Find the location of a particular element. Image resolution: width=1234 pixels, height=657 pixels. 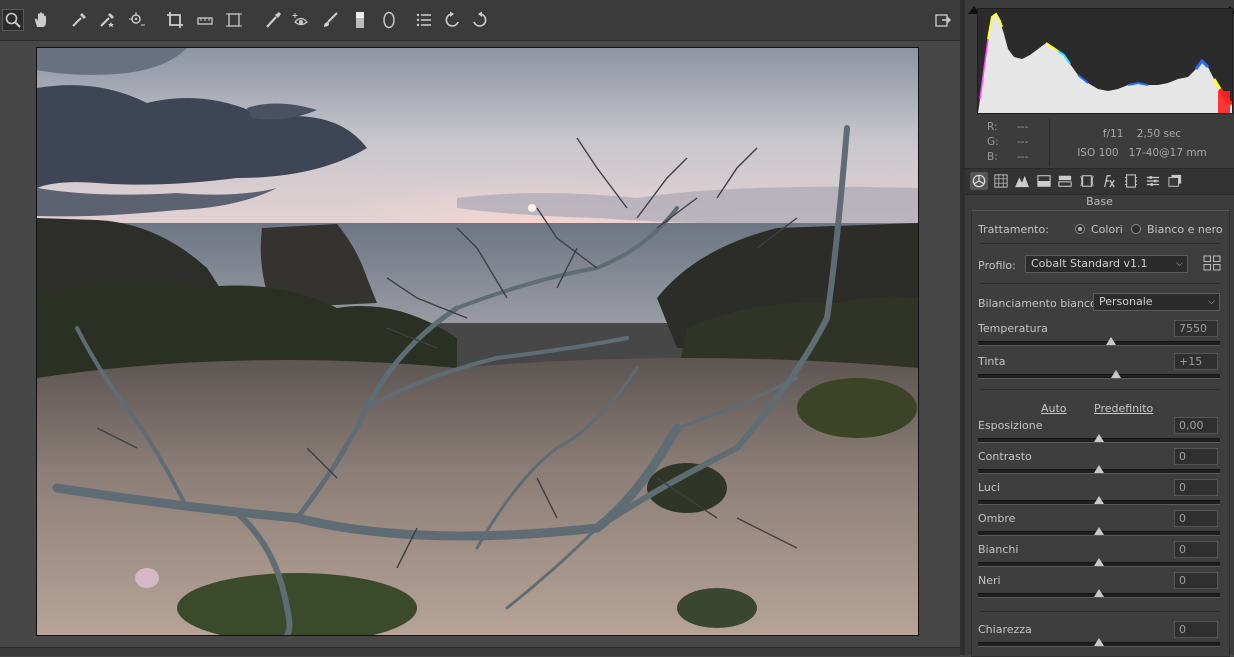

presets-list-icon is located at coordinates (424, 20).